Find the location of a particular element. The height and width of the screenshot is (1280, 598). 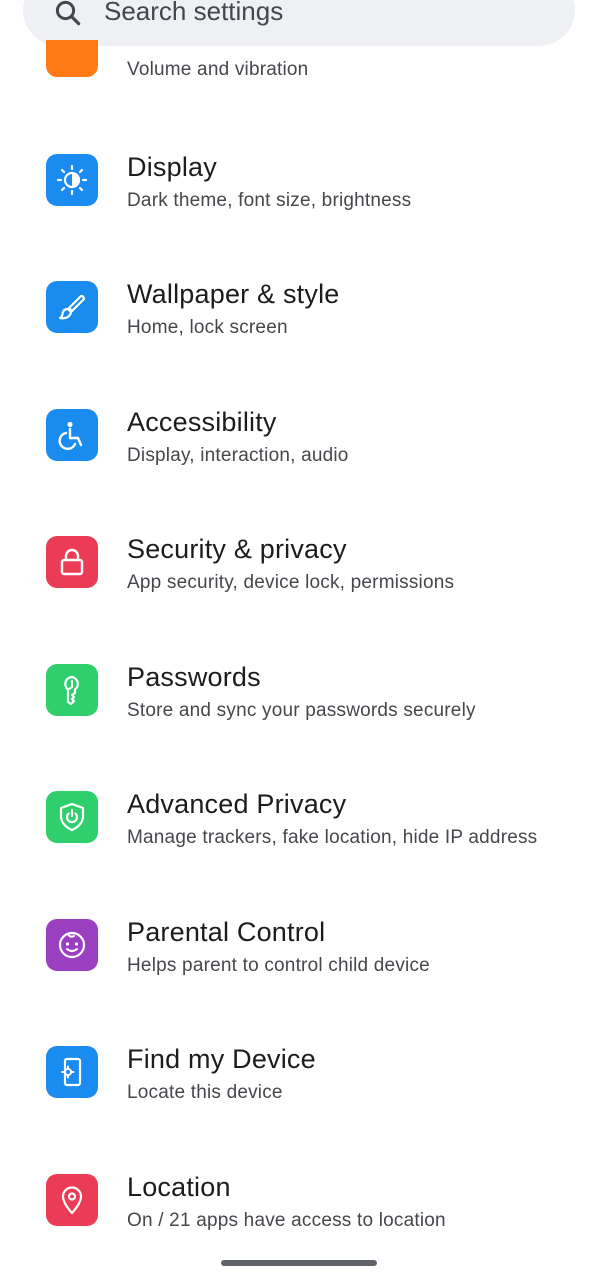

settings-item-subtitle: On / 21 apps have access to location is located at coordinates (286, 1220).